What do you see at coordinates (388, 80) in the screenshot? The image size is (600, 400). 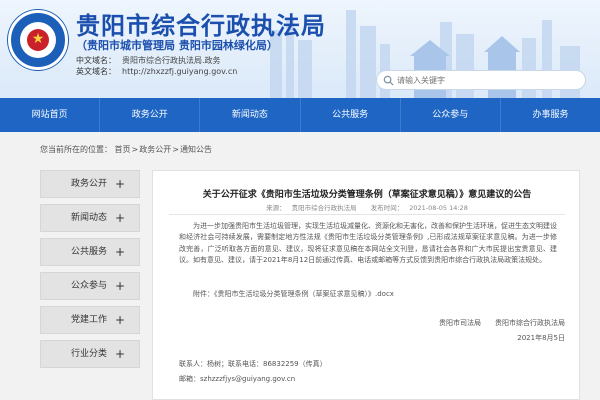 I see `search-icon` at bounding box center [388, 80].